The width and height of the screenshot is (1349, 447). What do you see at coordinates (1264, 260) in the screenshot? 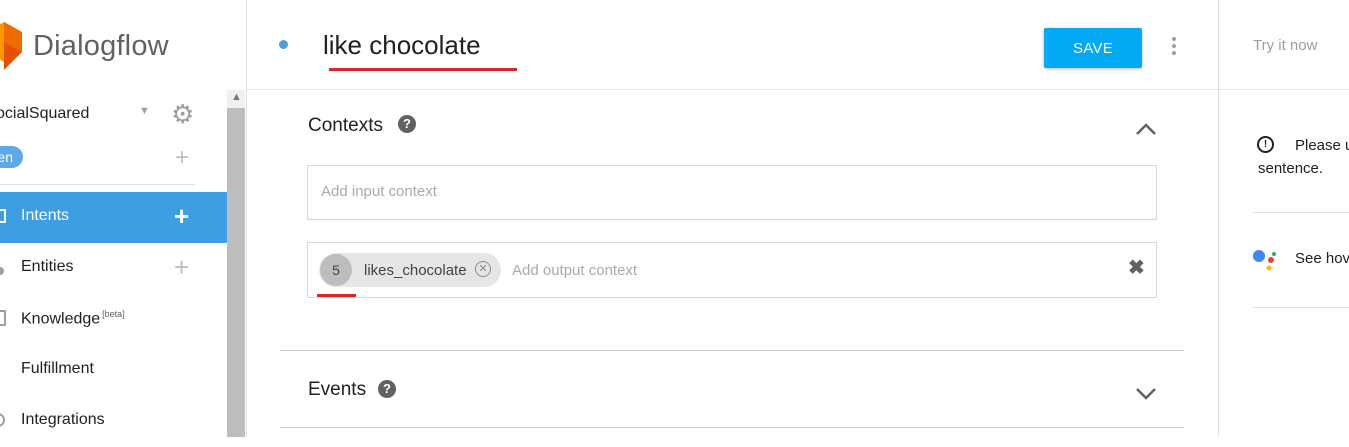
I see `google-assistant-icon` at bounding box center [1264, 260].